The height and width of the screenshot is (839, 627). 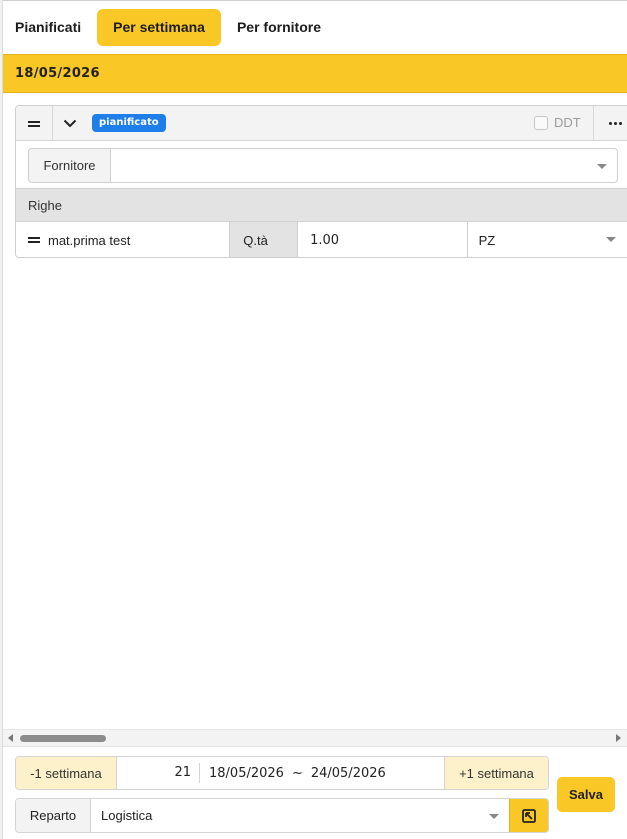 I want to click on tab-per-settimana: Per settimana, so click(x=159, y=27).